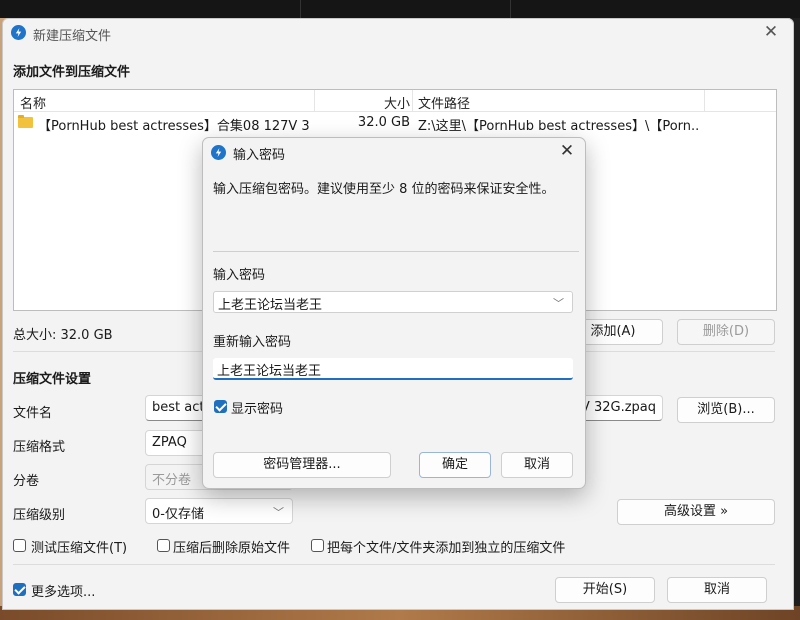  What do you see at coordinates (726, 332) in the screenshot?
I see `remove-button: 删除(D)` at bounding box center [726, 332].